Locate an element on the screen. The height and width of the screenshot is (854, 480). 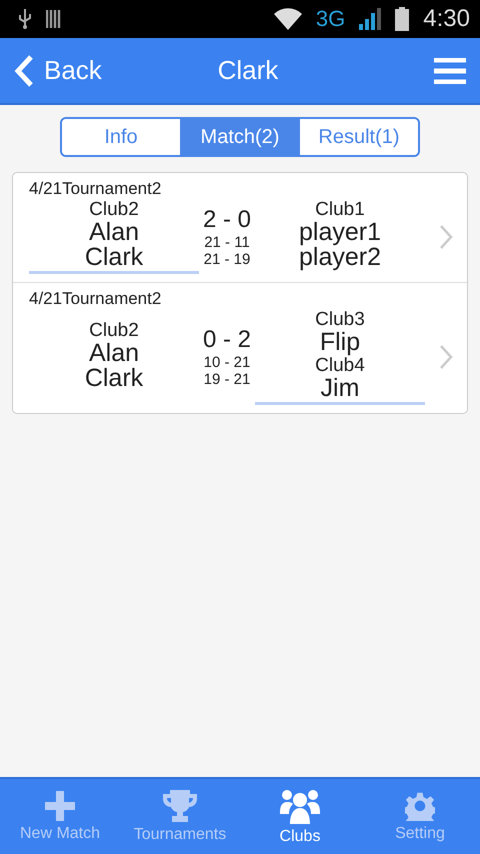
usb-icon is located at coordinates (25, 19).